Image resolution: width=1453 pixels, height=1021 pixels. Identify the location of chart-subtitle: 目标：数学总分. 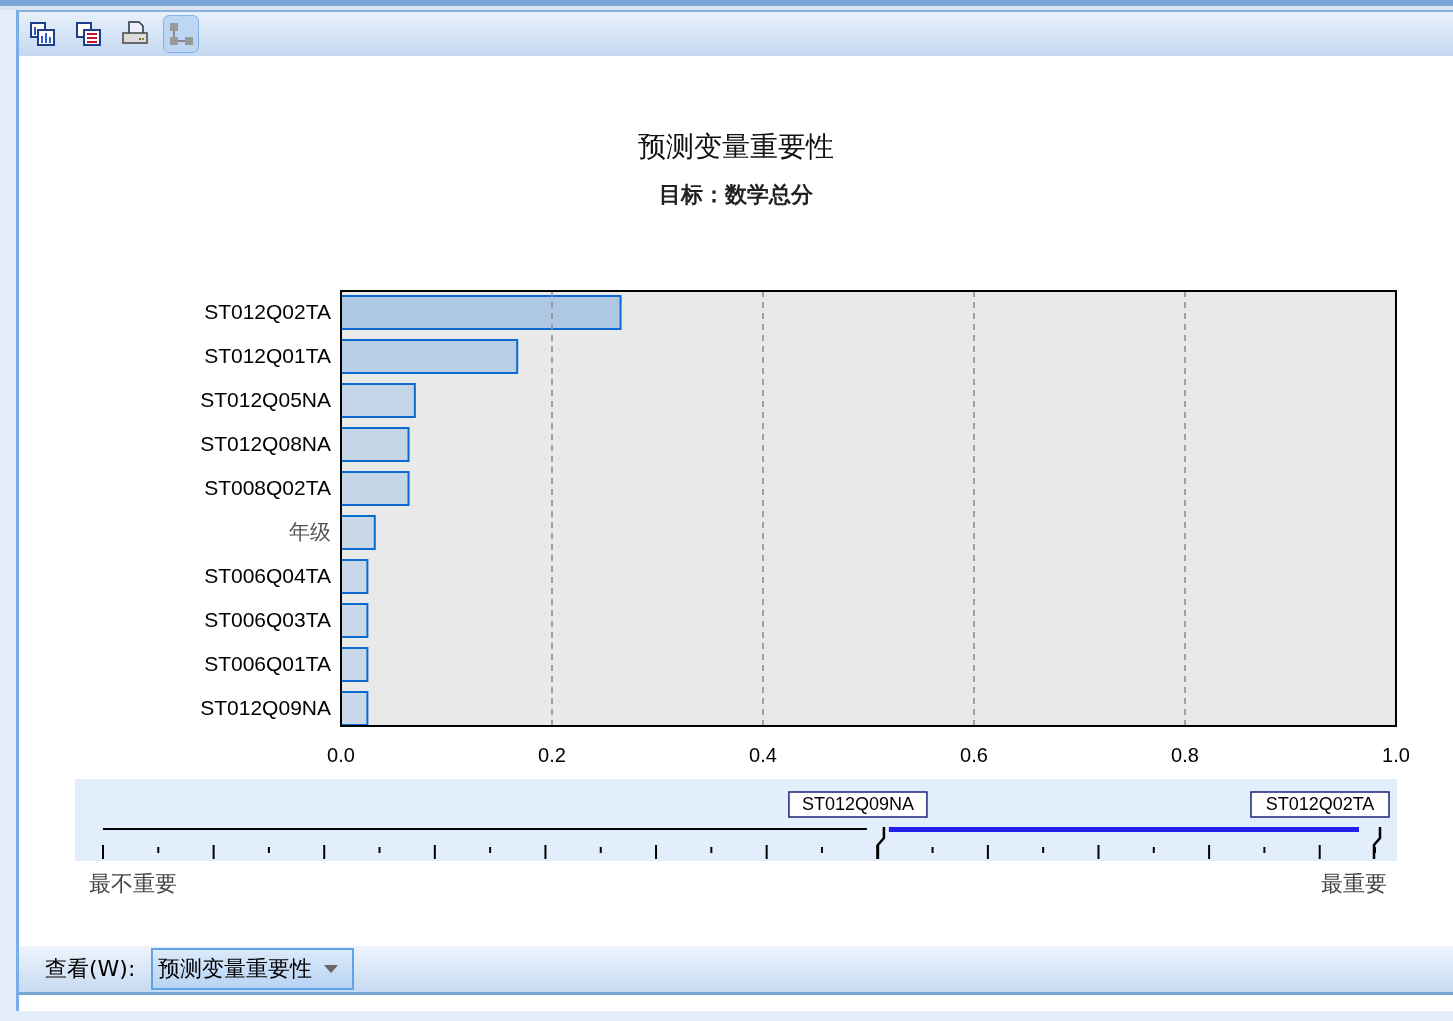
(736, 194).